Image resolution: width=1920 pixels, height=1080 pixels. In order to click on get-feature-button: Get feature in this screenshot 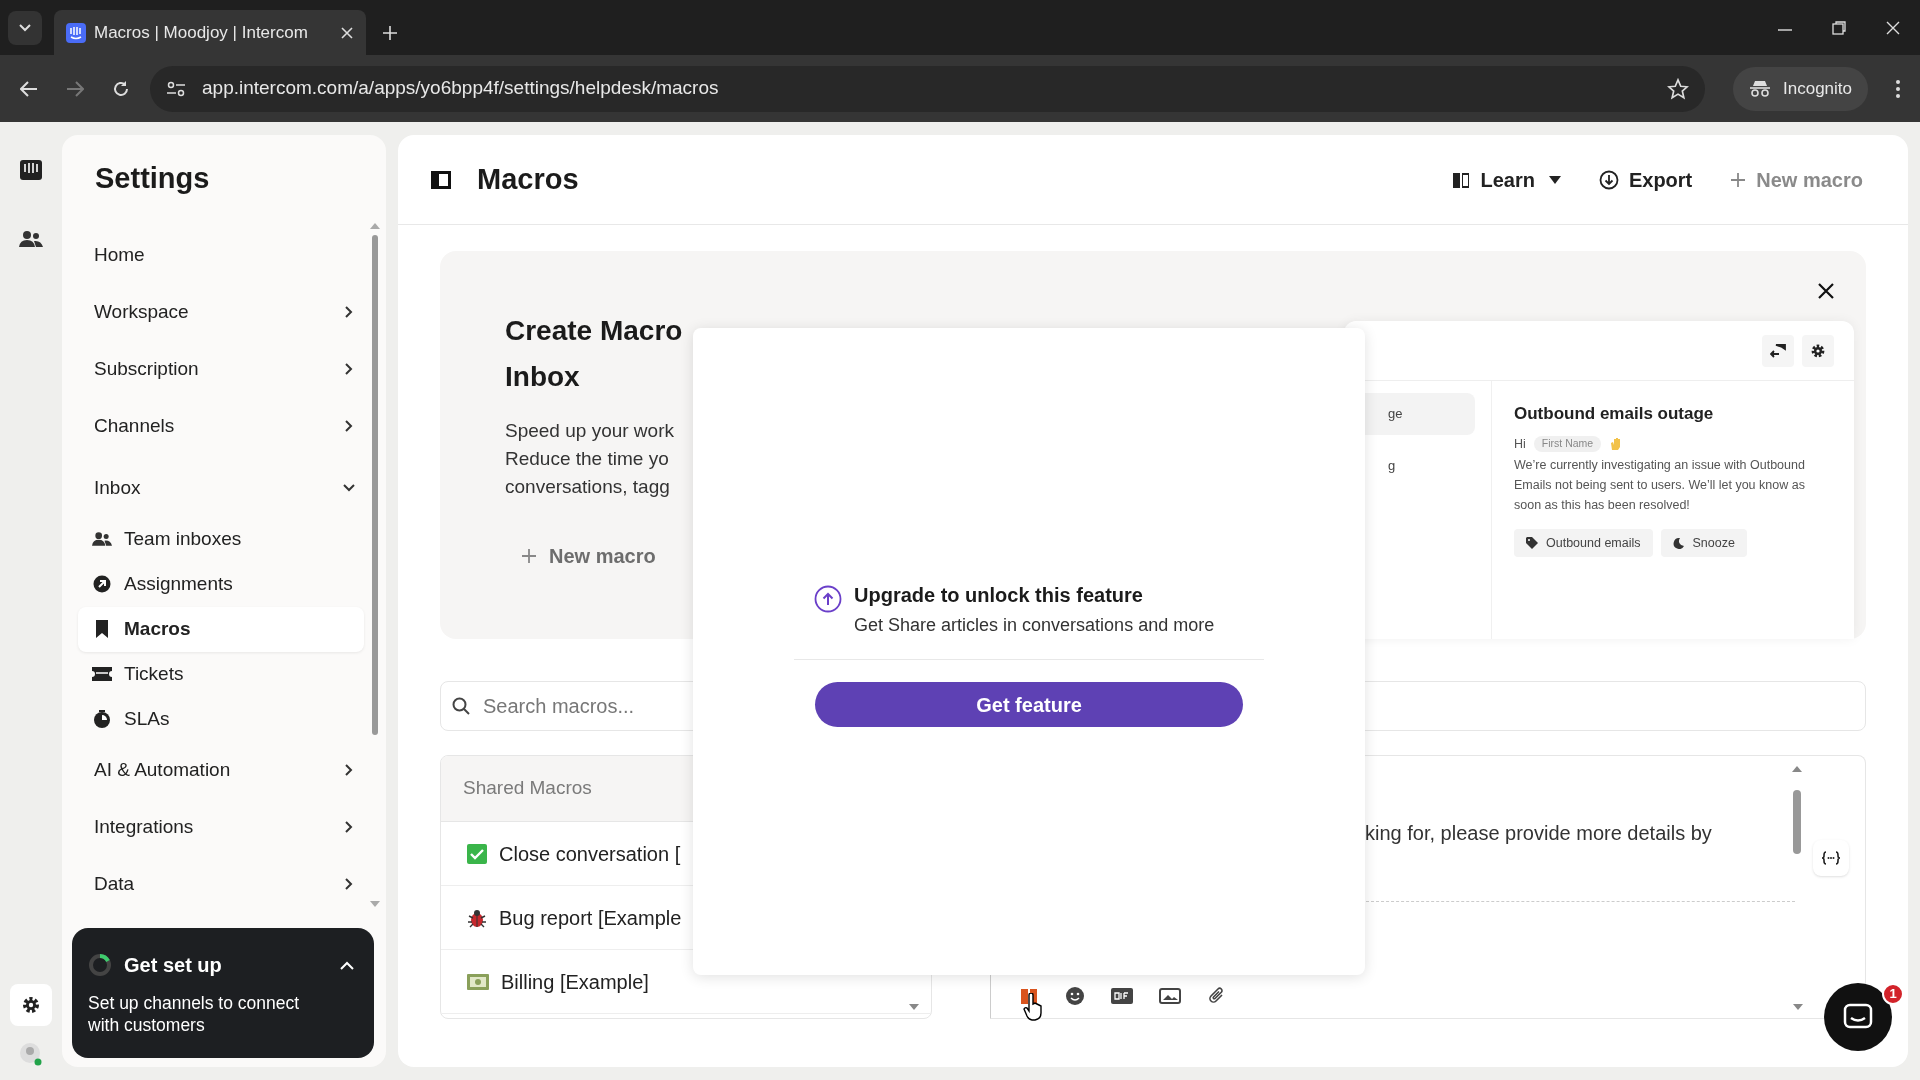, I will do `click(1029, 704)`.